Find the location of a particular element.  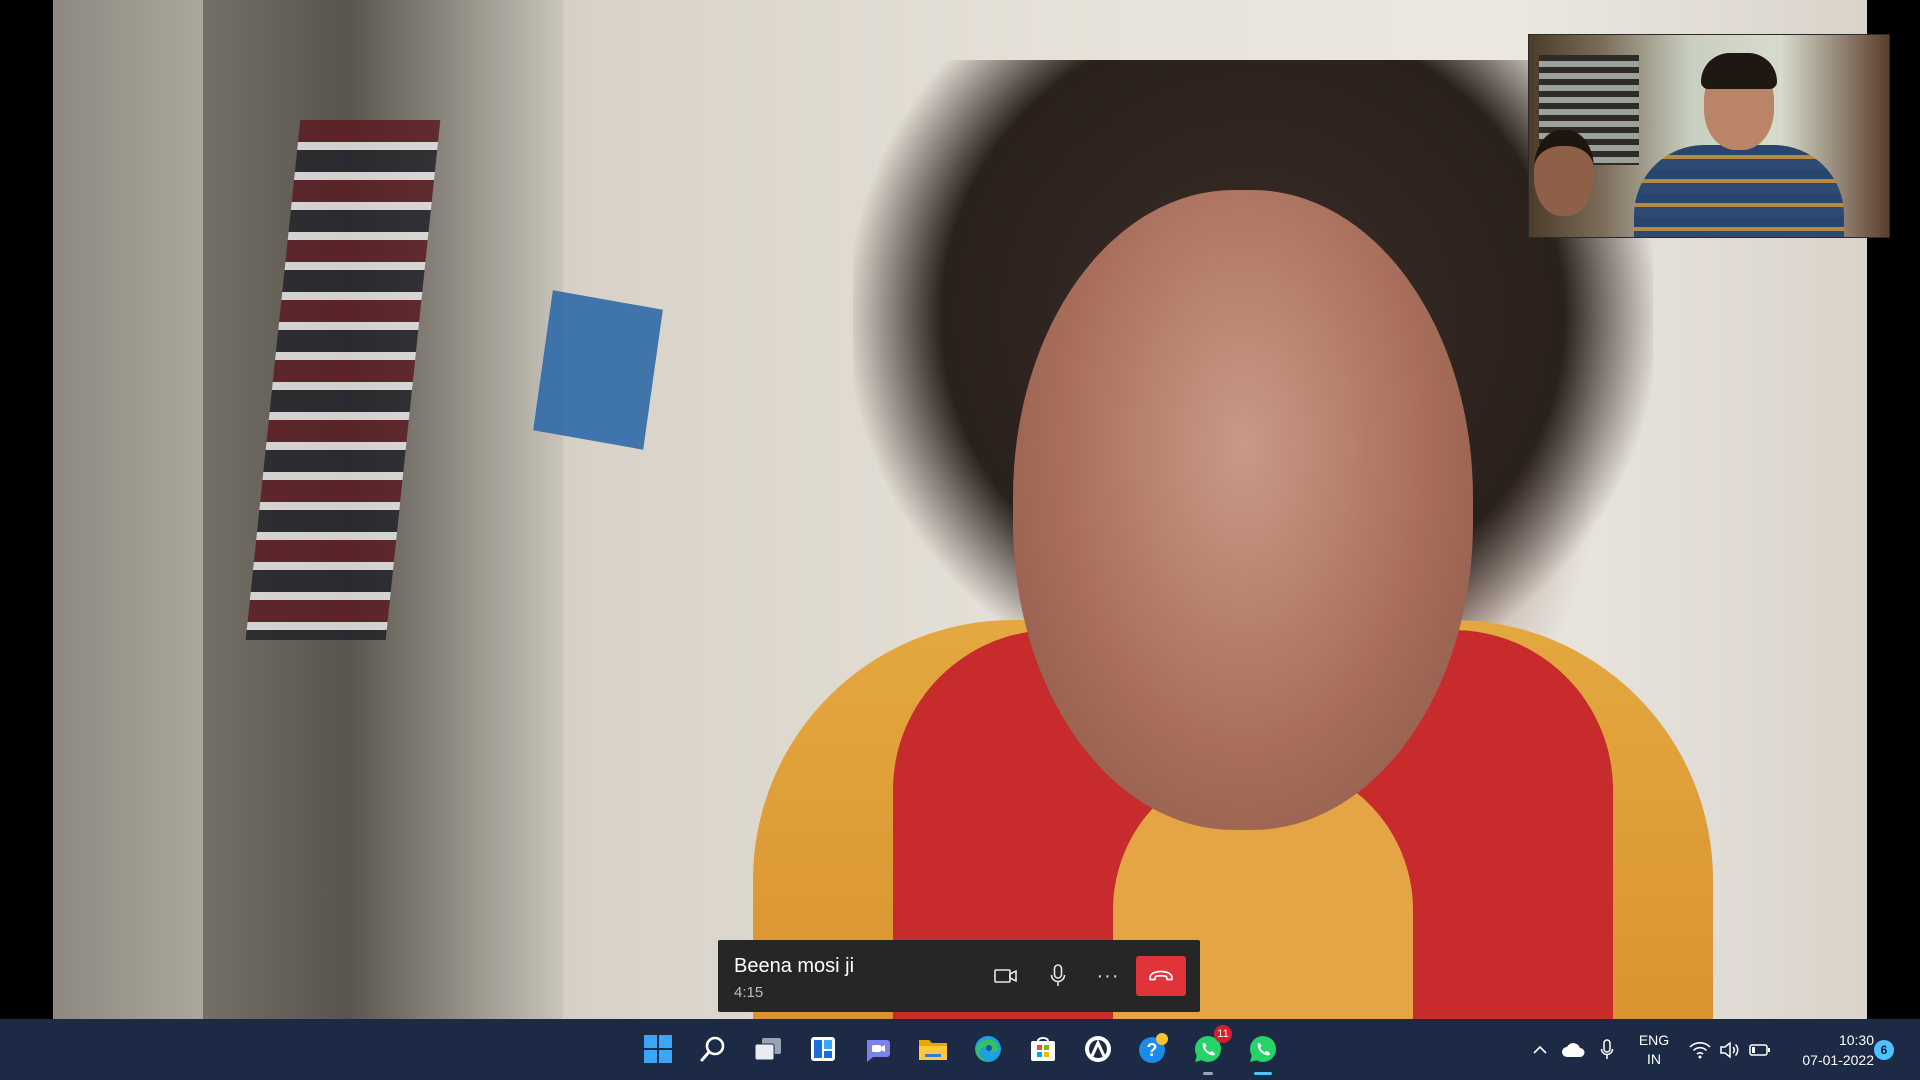

edge-button is located at coordinates (988, 1049).